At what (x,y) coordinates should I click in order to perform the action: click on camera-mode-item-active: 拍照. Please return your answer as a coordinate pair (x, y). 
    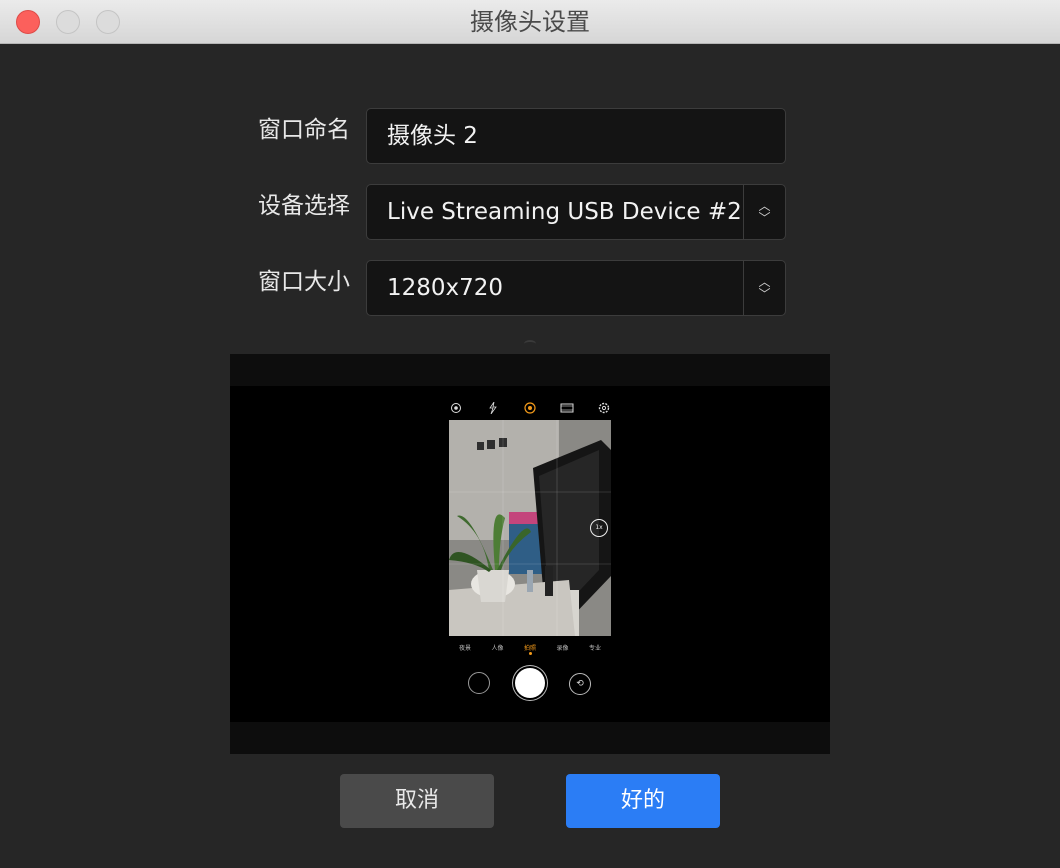
    Looking at the image, I should click on (529, 648).